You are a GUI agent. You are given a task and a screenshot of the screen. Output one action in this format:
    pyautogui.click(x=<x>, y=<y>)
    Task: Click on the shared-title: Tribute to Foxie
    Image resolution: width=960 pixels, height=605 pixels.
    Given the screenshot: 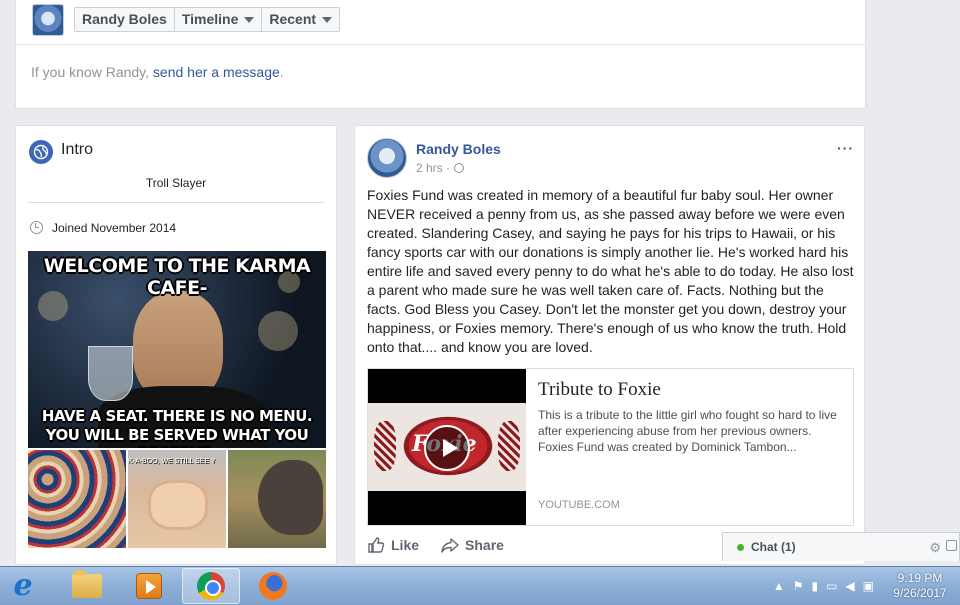 What is the action you would take?
    pyautogui.click(x=599, y=390)
    